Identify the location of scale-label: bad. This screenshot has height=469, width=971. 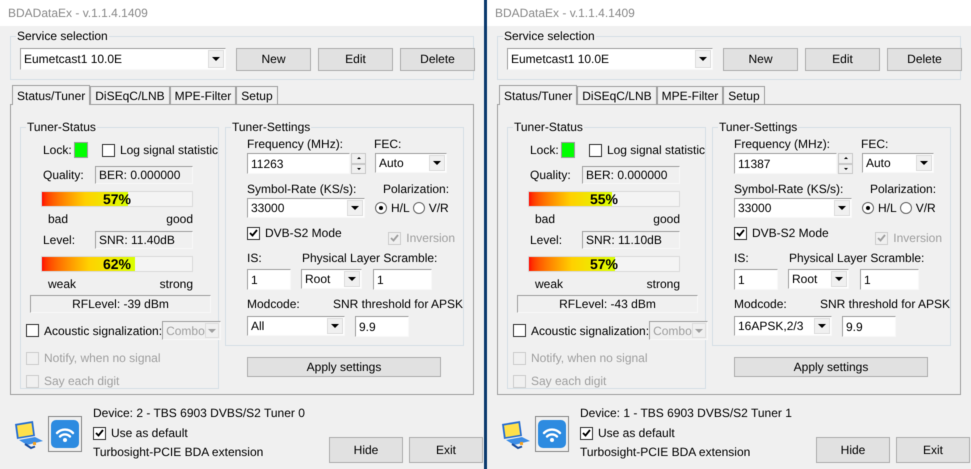
(545, 218).